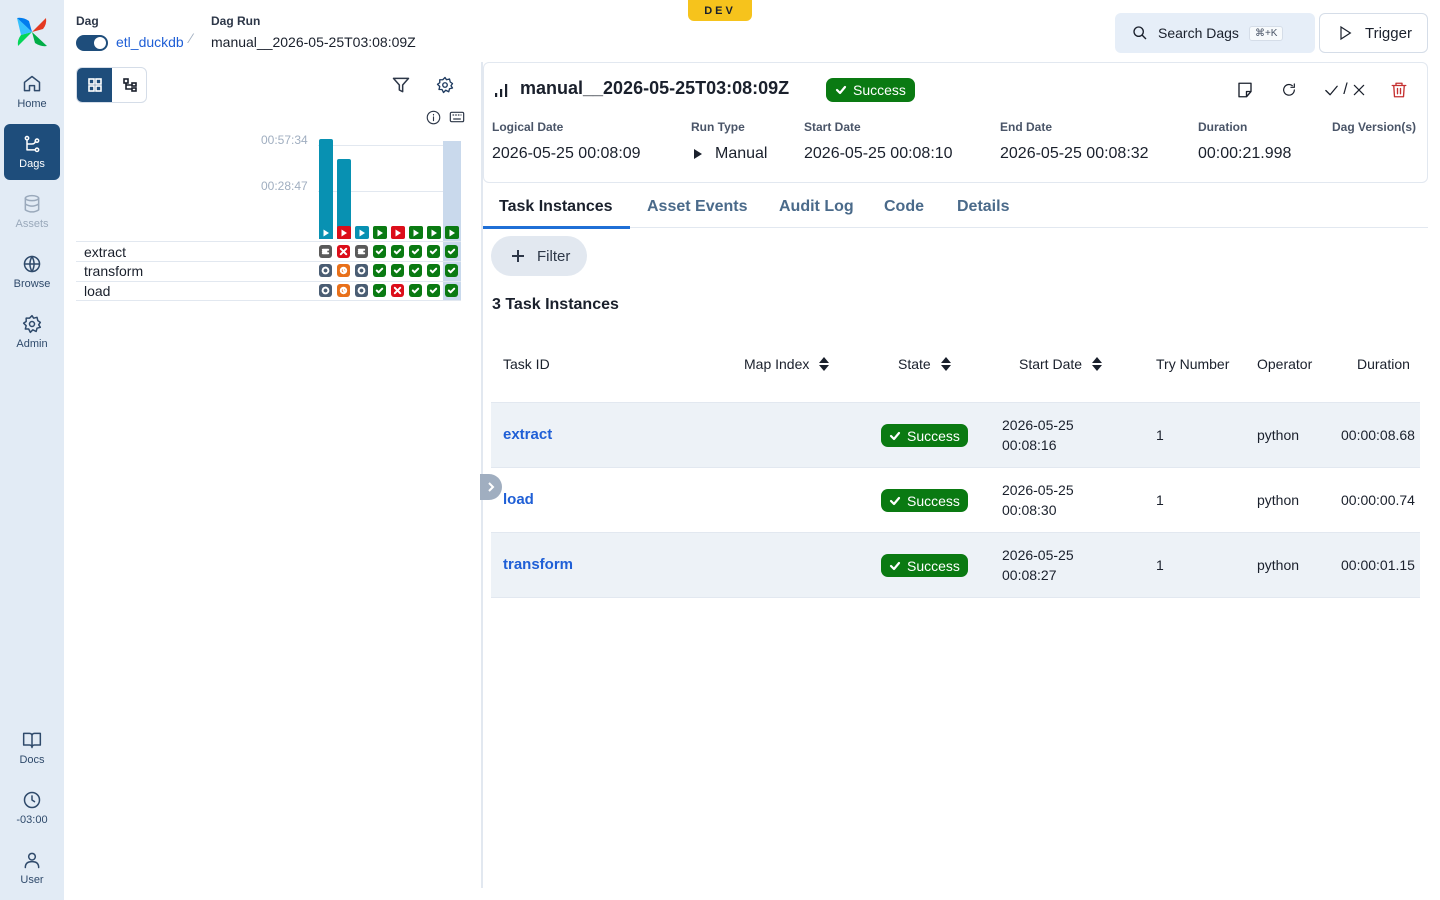 The image size is (1440, 900). Describe the element at coordinates (741, 153) in the screenshot. I see `meta-run-type-value: Manual` at that location.